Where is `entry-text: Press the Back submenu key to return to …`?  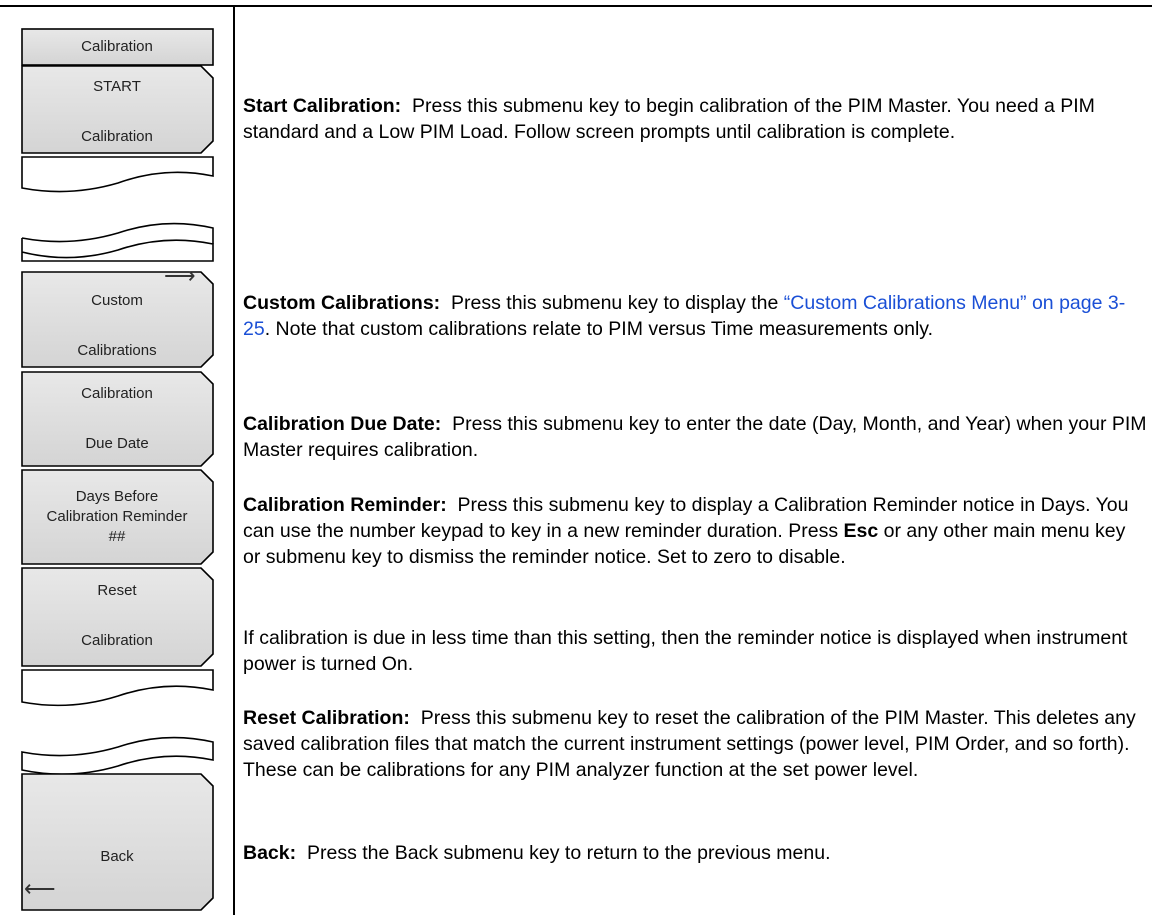
entry-text: Press the Back submenu key to return to … is located at coordinates (568, 853).